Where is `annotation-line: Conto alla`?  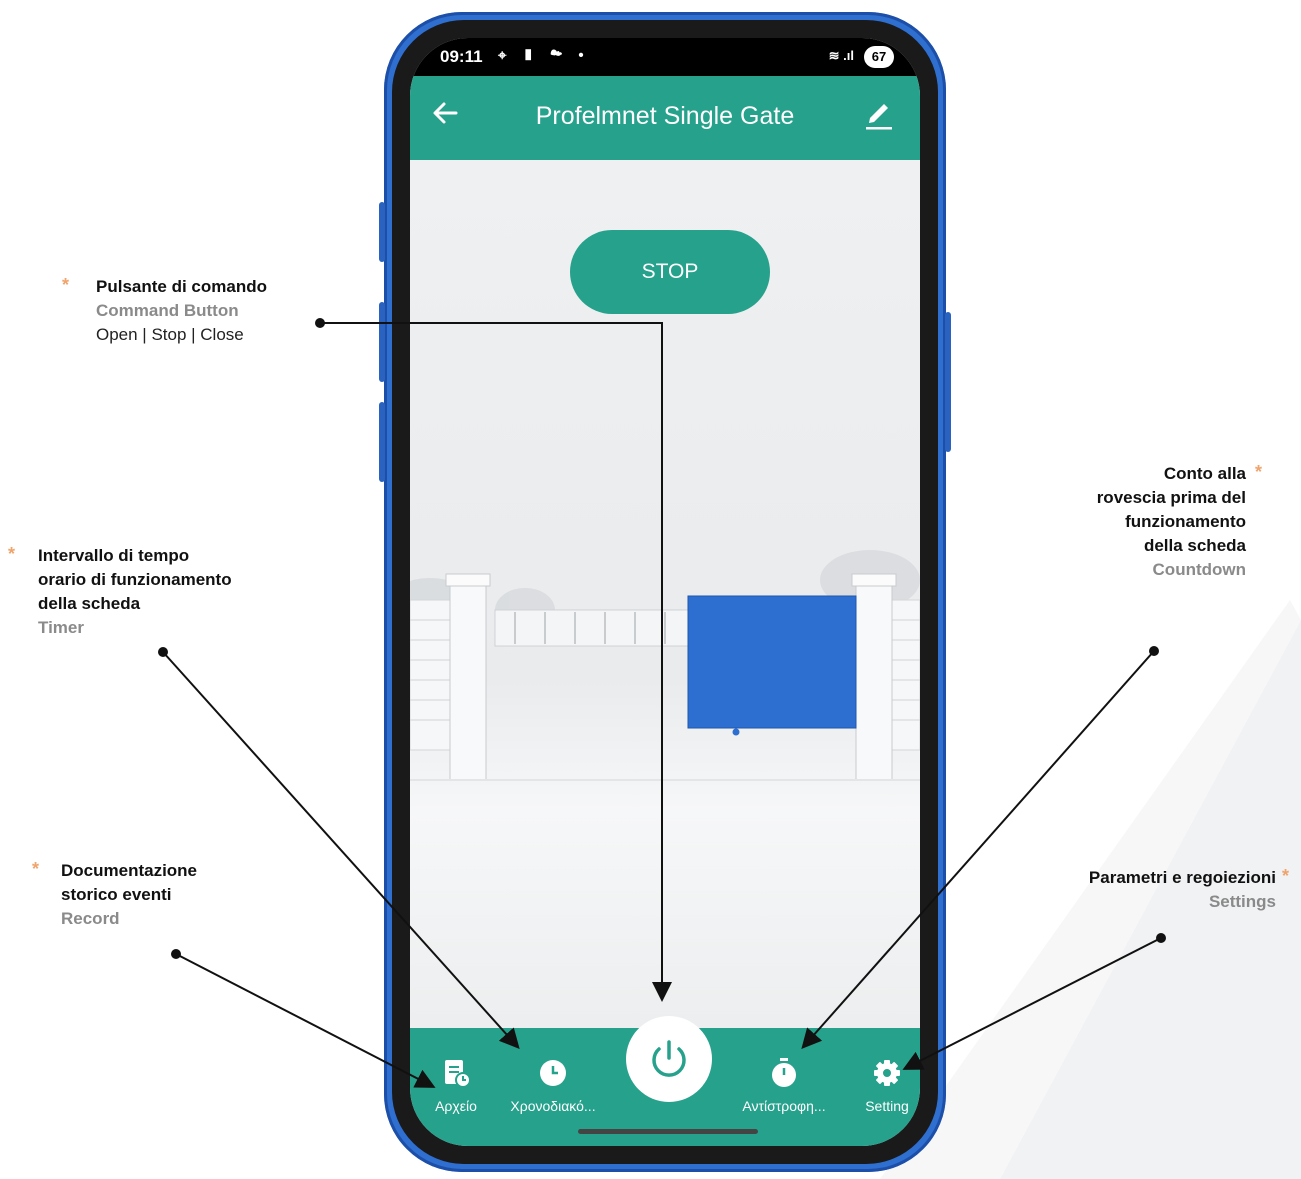 annotation-line: Conto alla is located at coordinates (1204, 473).